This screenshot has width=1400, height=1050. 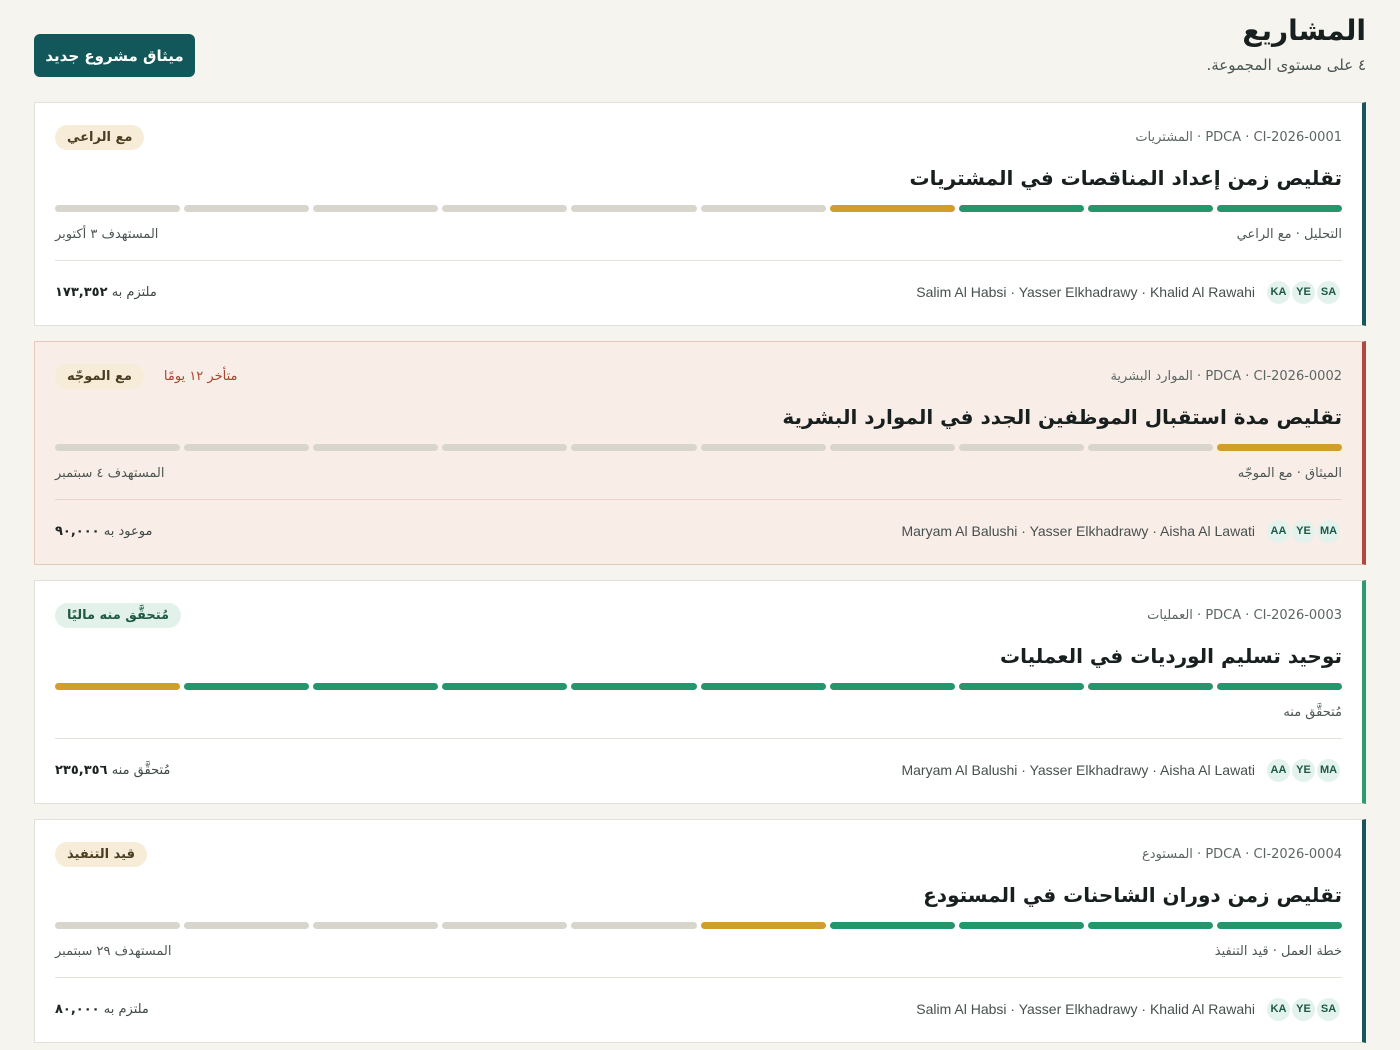 I want to click on avatar-group: AA YE MA, so click(x=1303, y=770).